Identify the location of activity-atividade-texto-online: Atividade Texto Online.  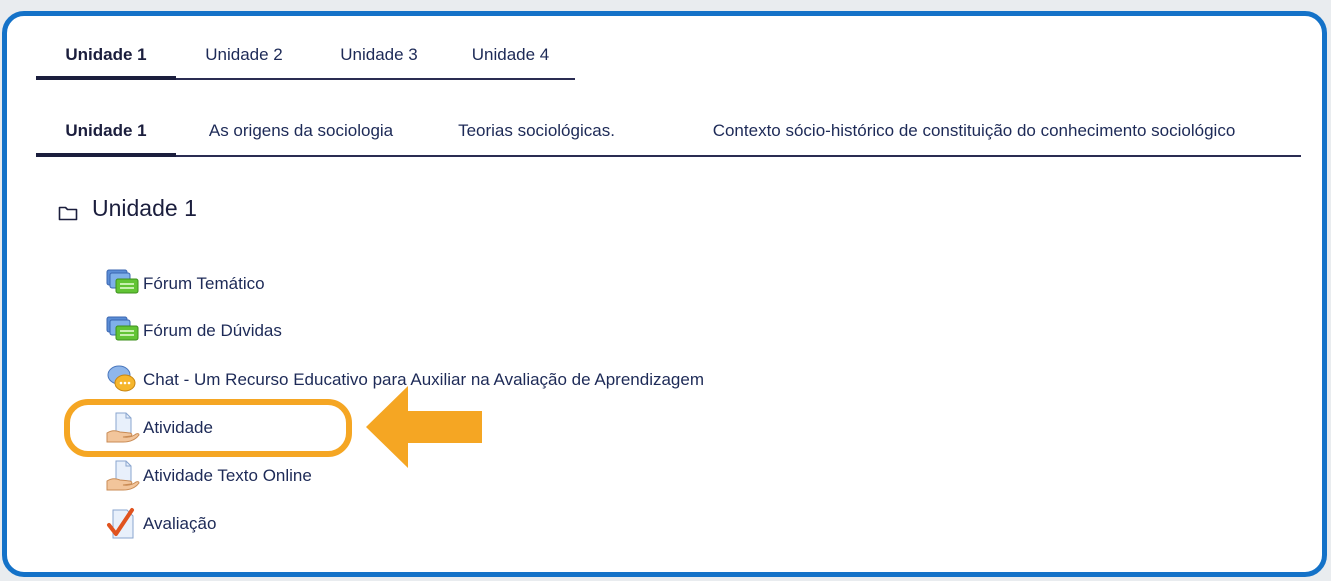
(208, 476).